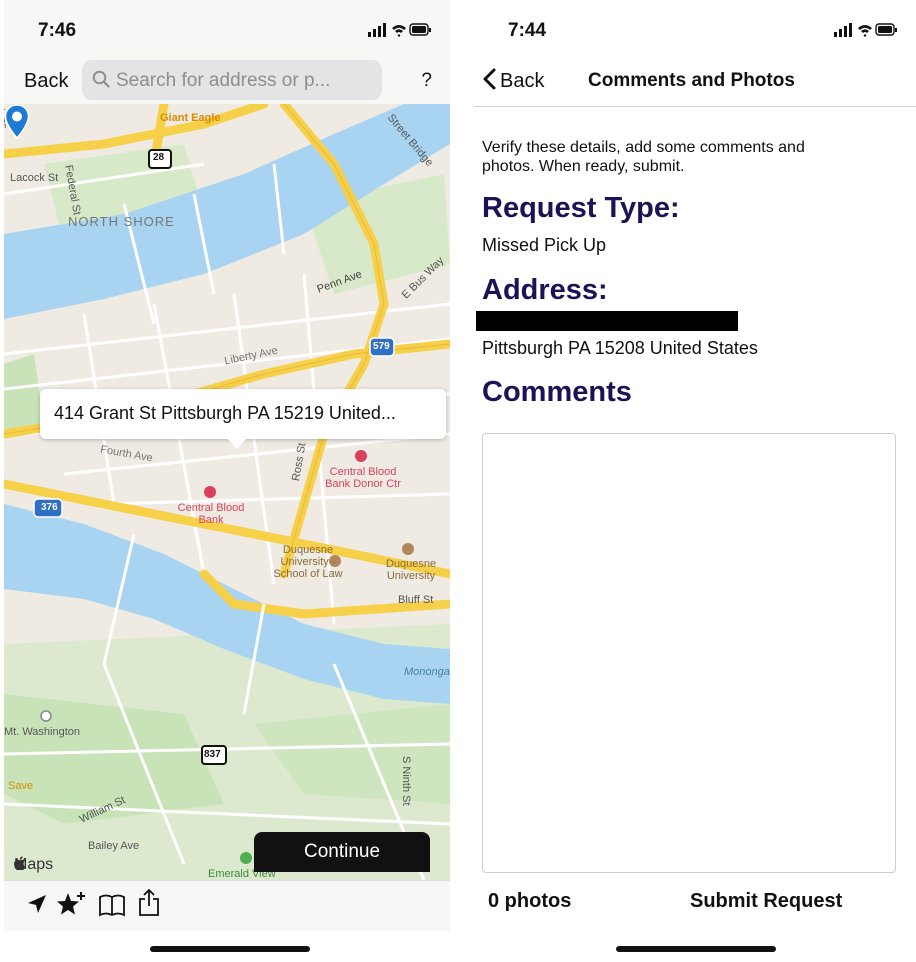  Describe the element at coordinates (544, 245) in the screenshot. I see `request-type-value: Missed Pick Up` at that location.